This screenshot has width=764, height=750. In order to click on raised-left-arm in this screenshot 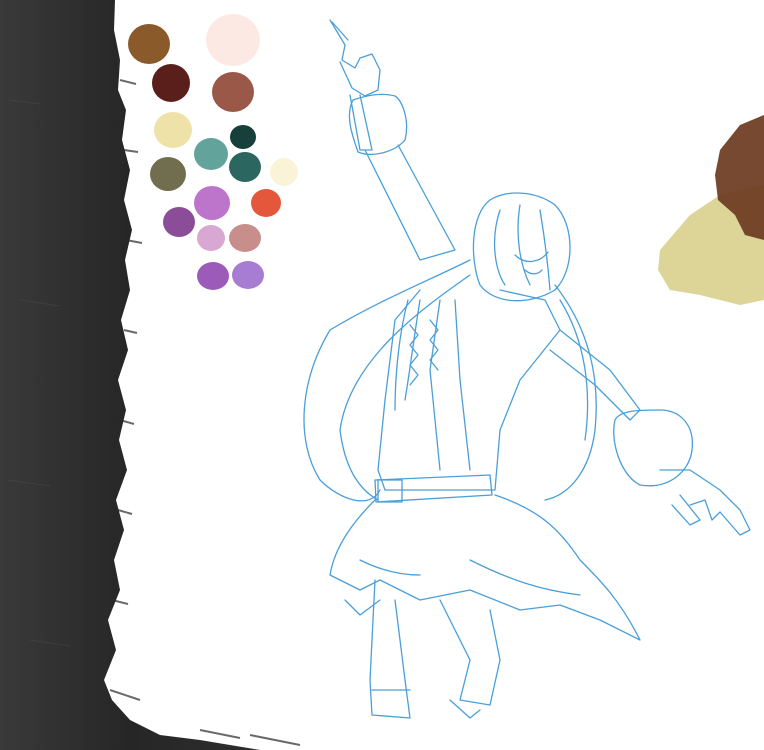, I will do `click(392, 140)`.